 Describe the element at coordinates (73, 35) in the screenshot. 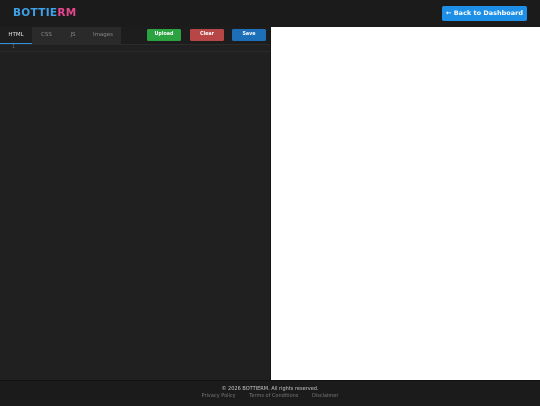

I see `tab-js: JS` at that location.